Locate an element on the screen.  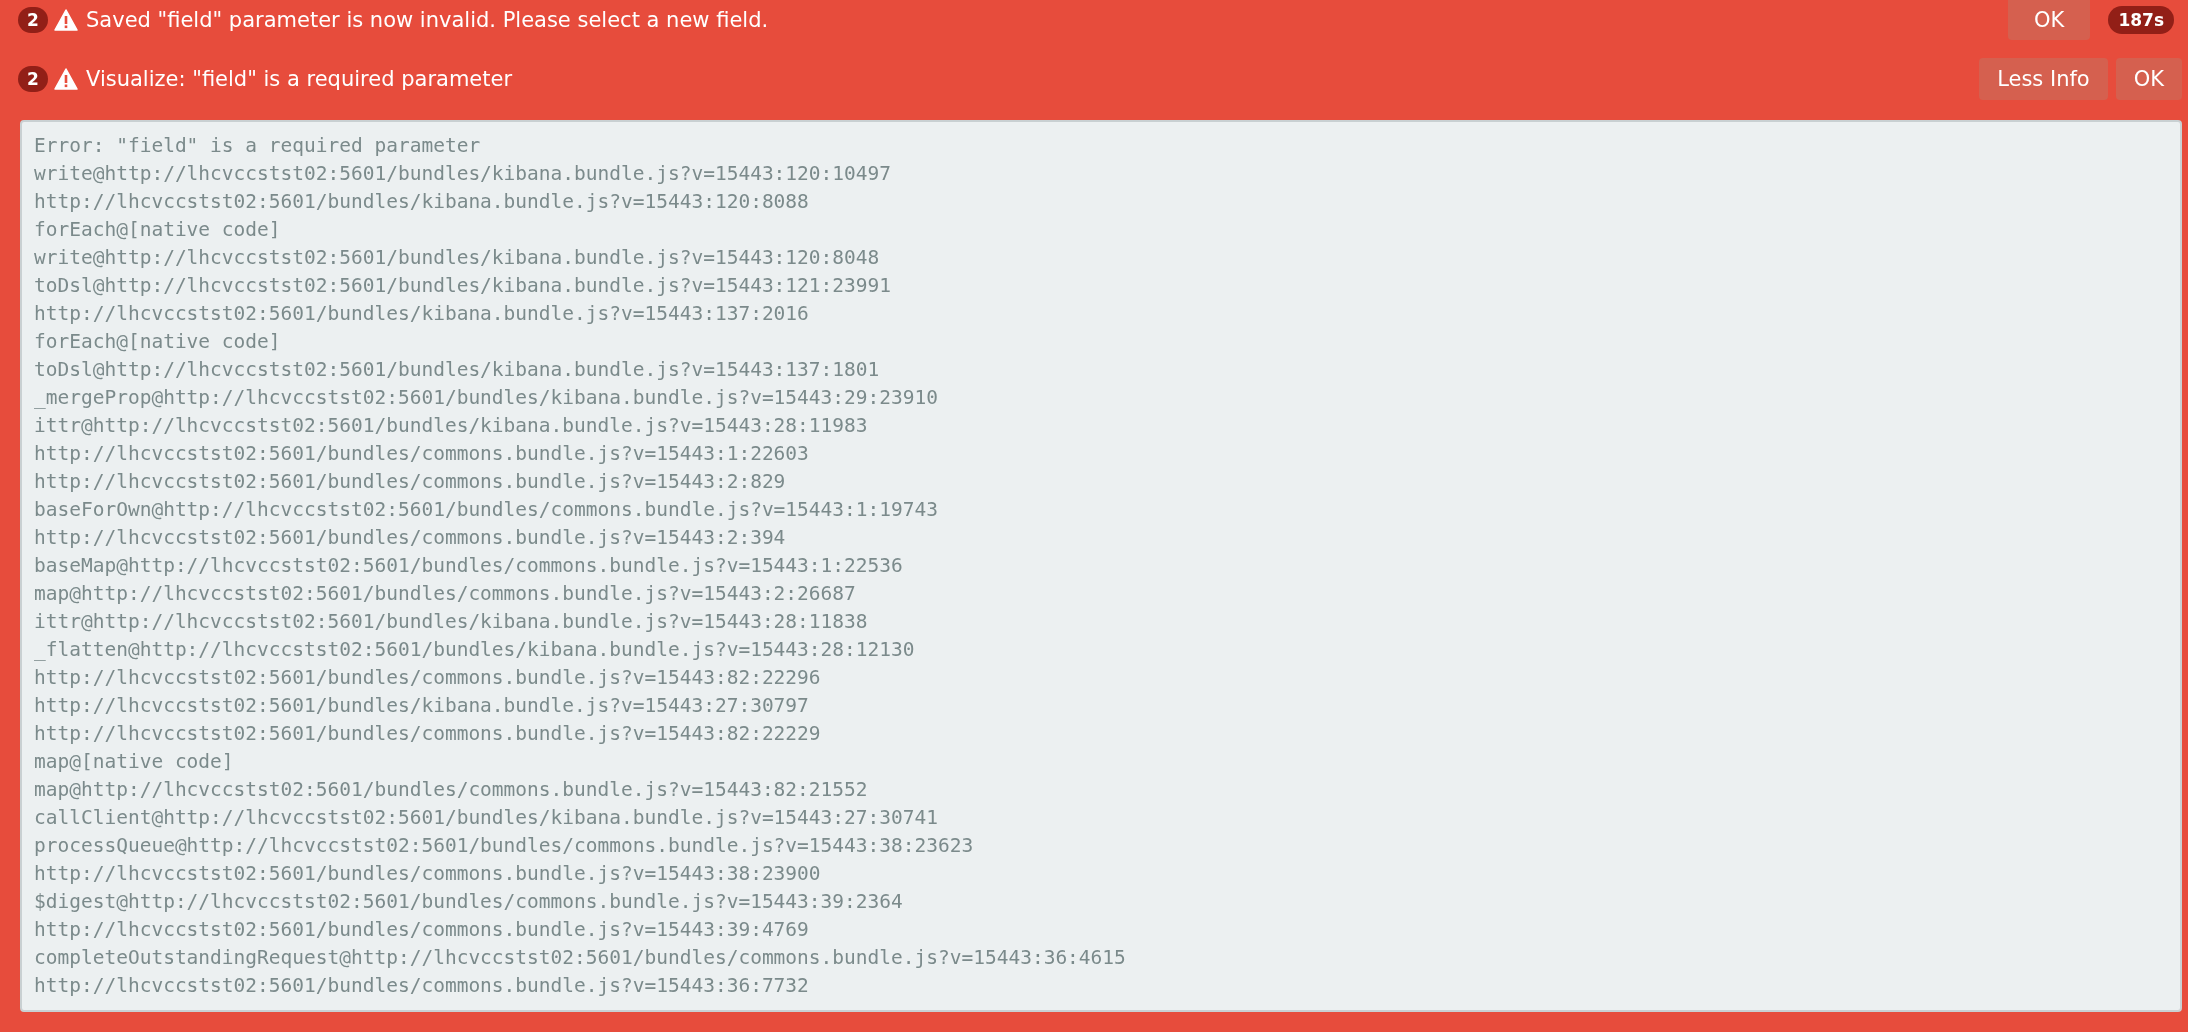
stack-trace-line: http://lhcvccstst02:5601/bundles/commons.bundle.js?v=15443:82:22296 is located at coordinates (428, 678).